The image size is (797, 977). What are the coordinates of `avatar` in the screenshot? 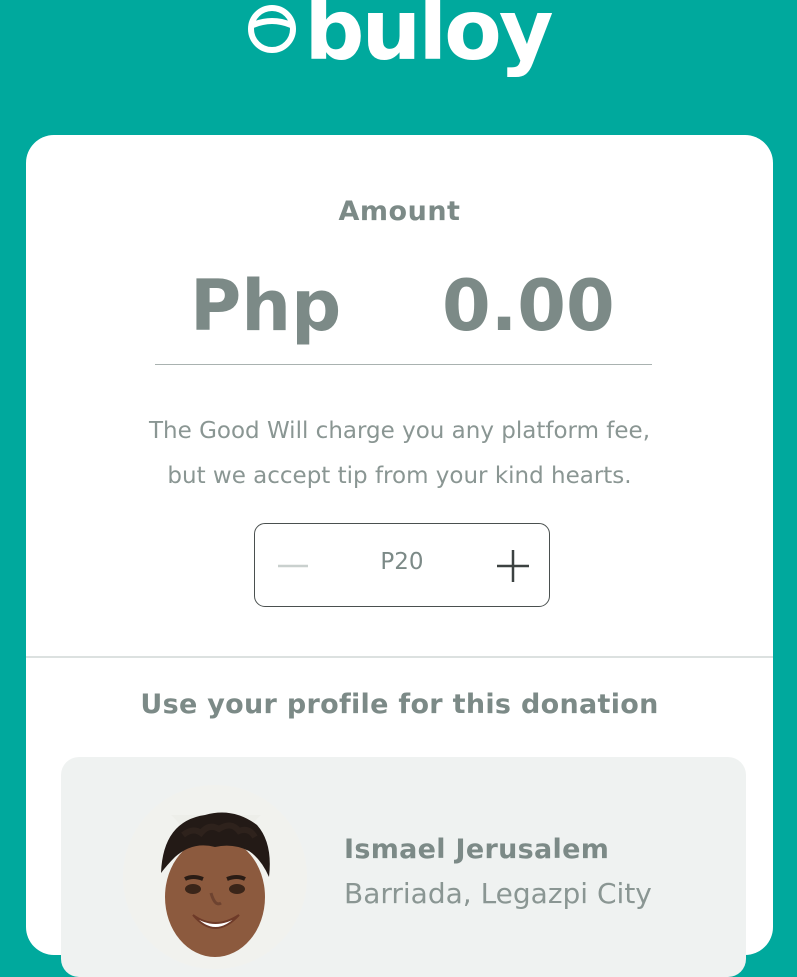 It's located at (215, 877).